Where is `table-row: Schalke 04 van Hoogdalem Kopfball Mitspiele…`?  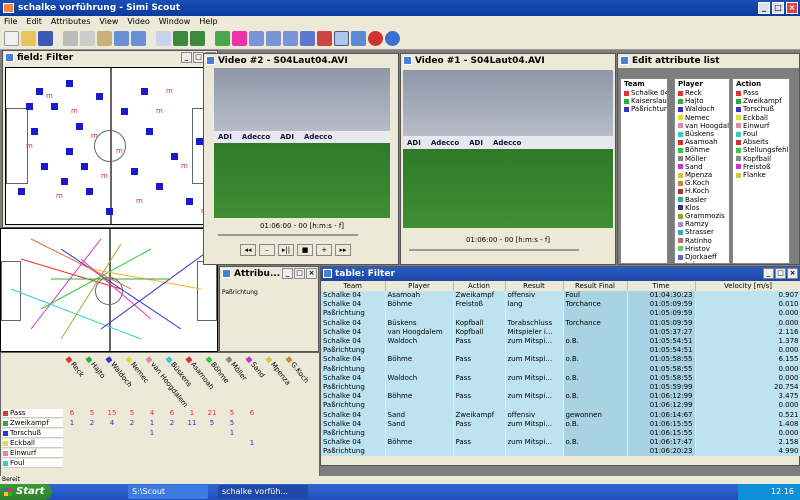
table-row: Schalke 04 van Hoogdalem Kopfball Mitspiele… is located at coordinates (560, 332).